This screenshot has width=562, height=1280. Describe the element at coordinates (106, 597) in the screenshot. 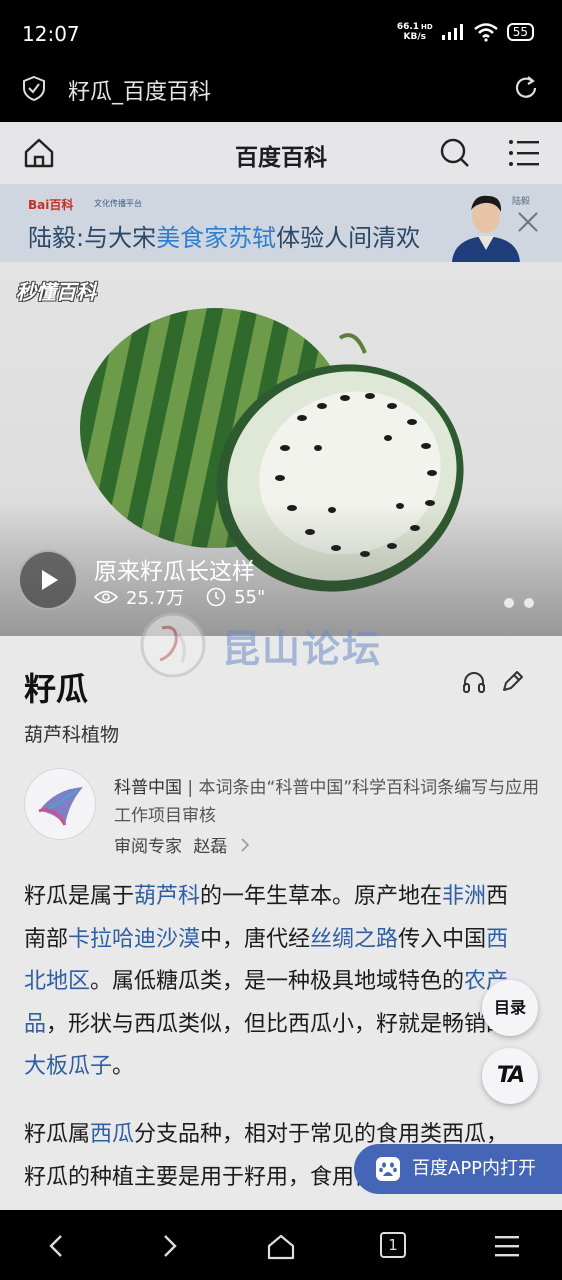

I see `eye-icon` at that location.